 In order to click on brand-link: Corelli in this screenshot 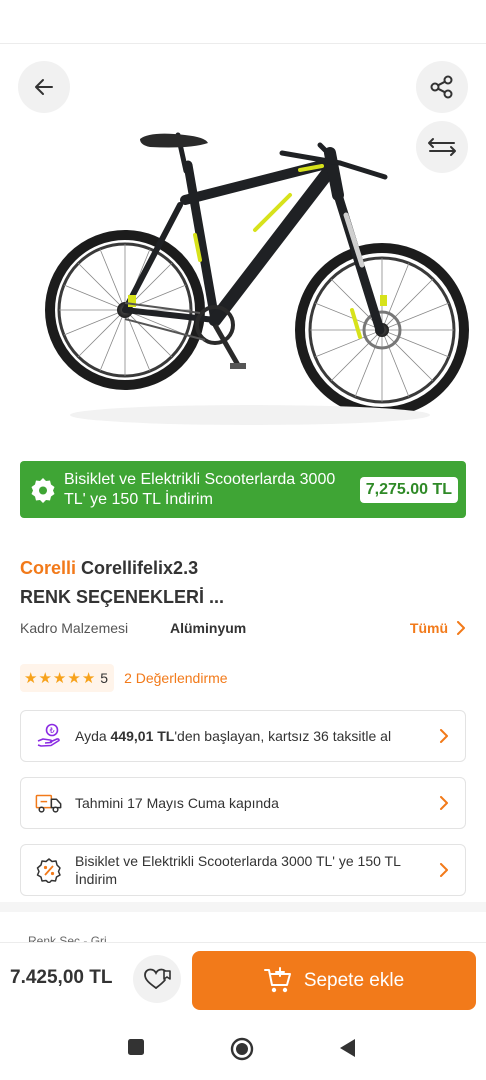, I will do `click(48, 568)`.